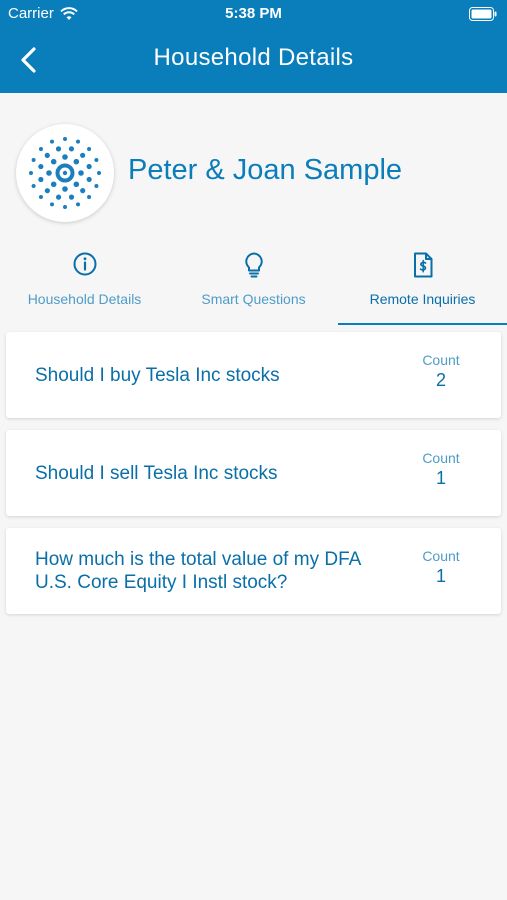 Image resolution: width=507 pixels, height=900 pixels. I want to click on inquiry-card: Should I buy Tesla Inc stocks Count 2, so click(253, 375).